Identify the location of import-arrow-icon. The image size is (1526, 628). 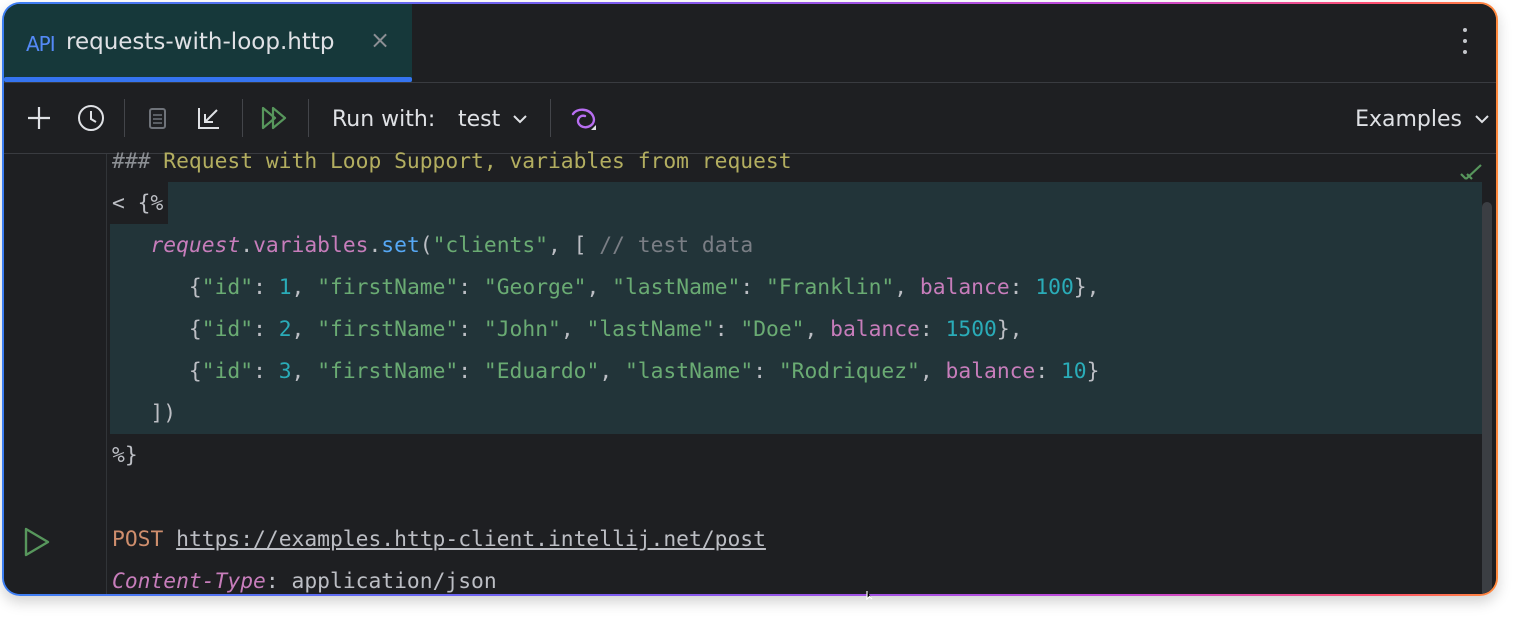
(209, 118).